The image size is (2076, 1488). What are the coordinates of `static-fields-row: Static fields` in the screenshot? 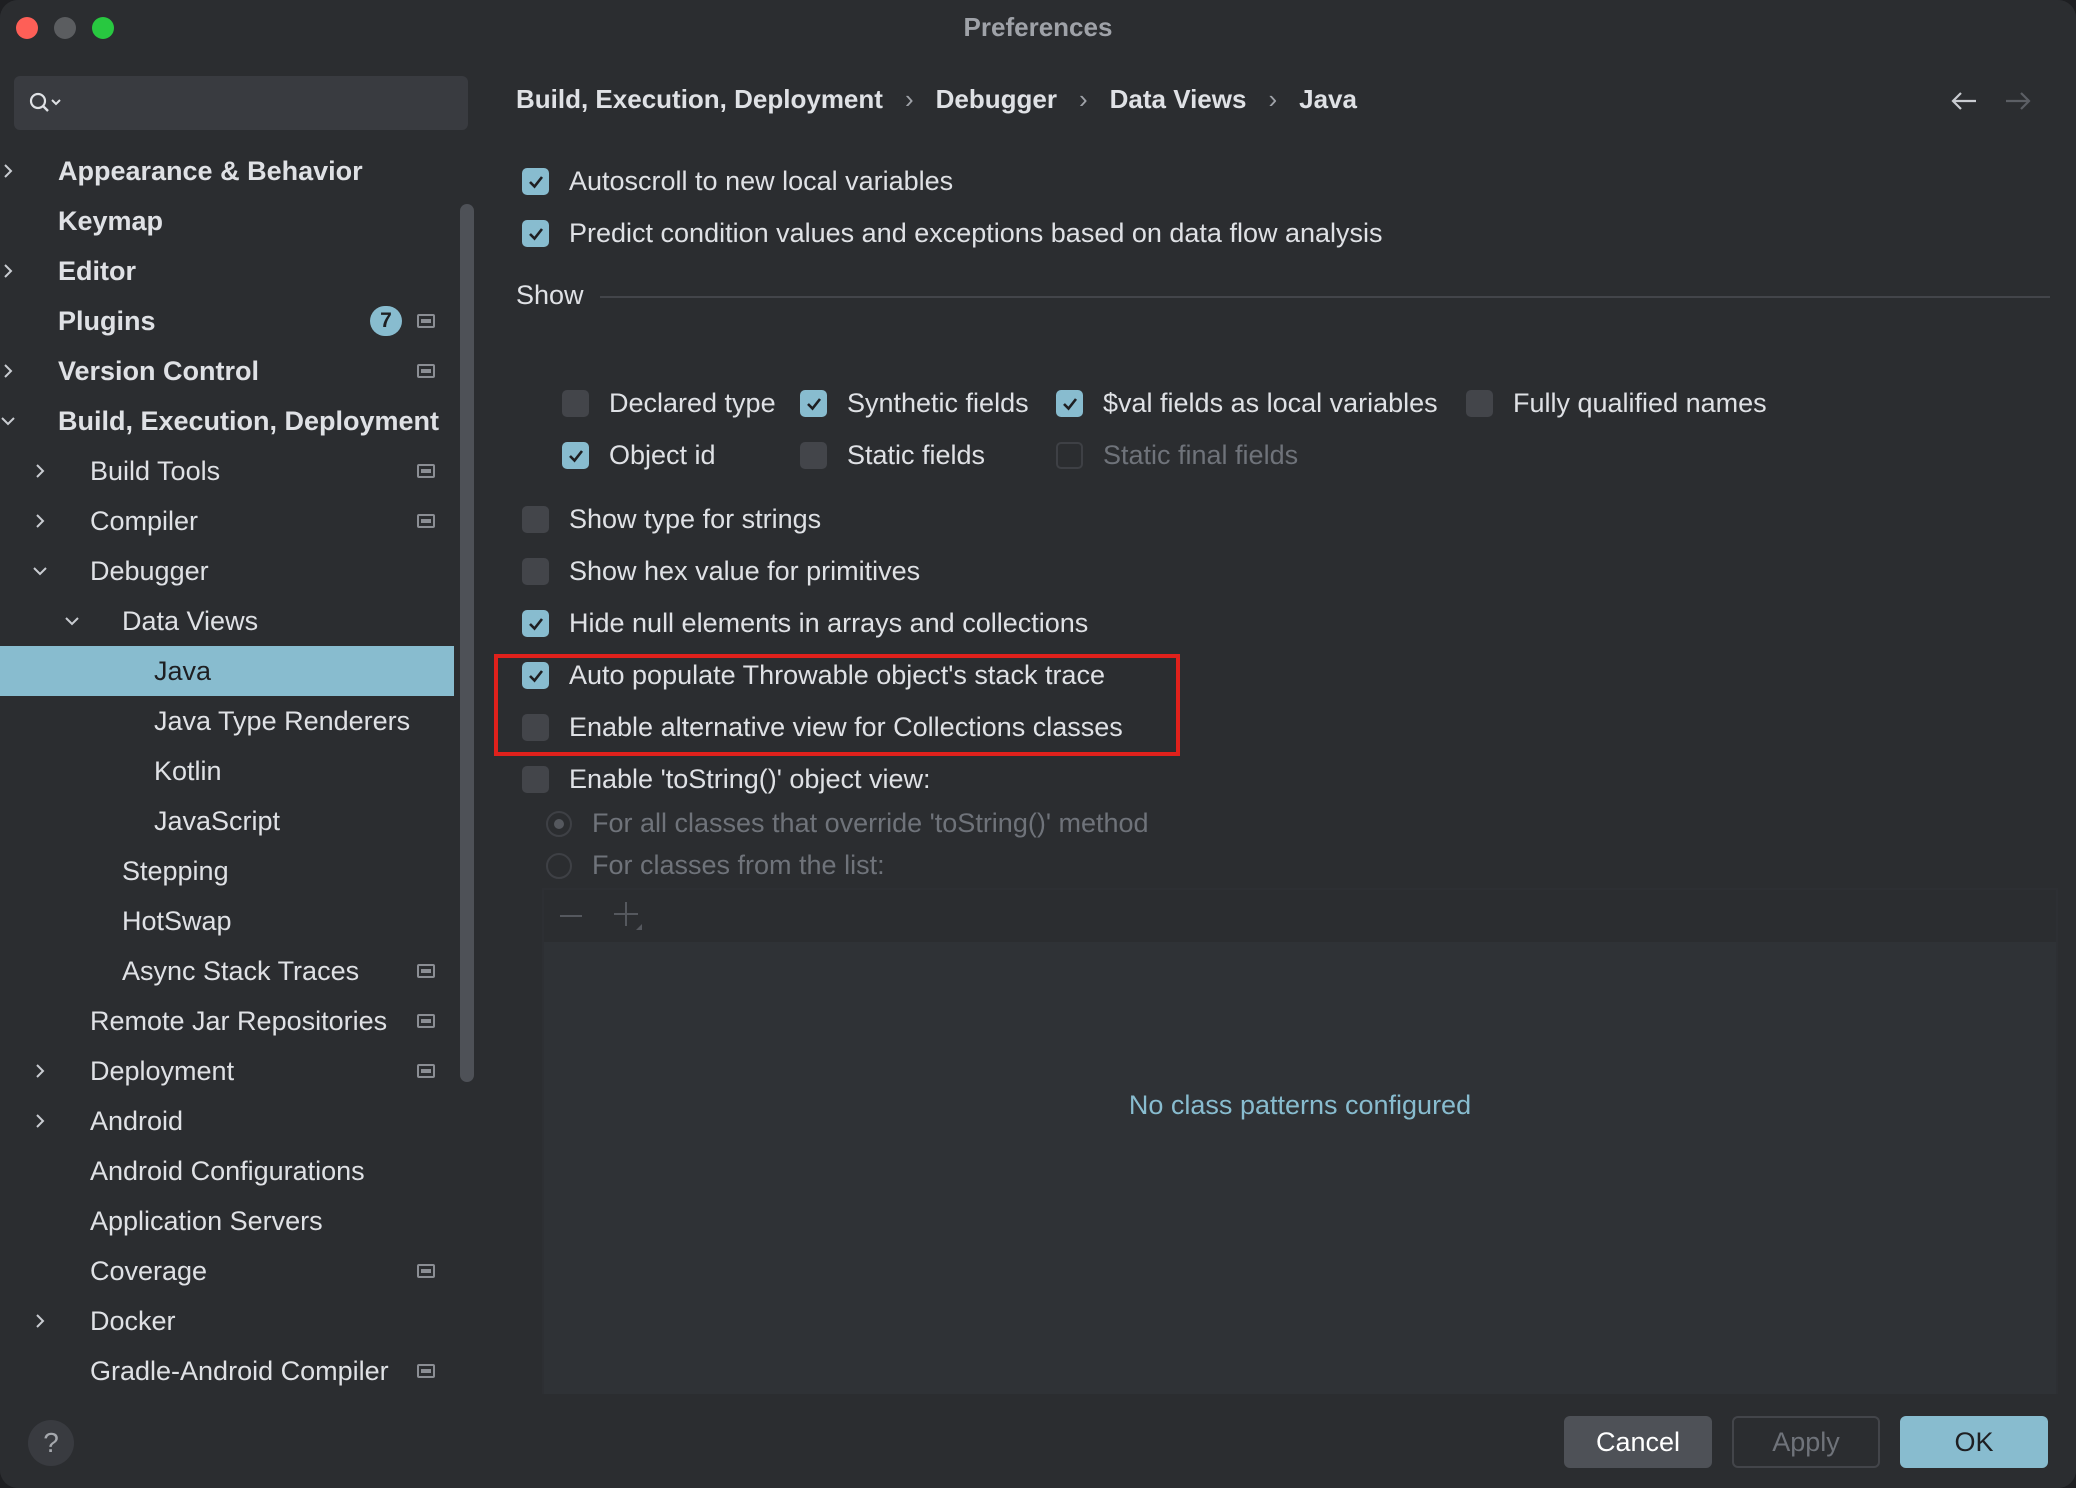 It's located at (892, 455).